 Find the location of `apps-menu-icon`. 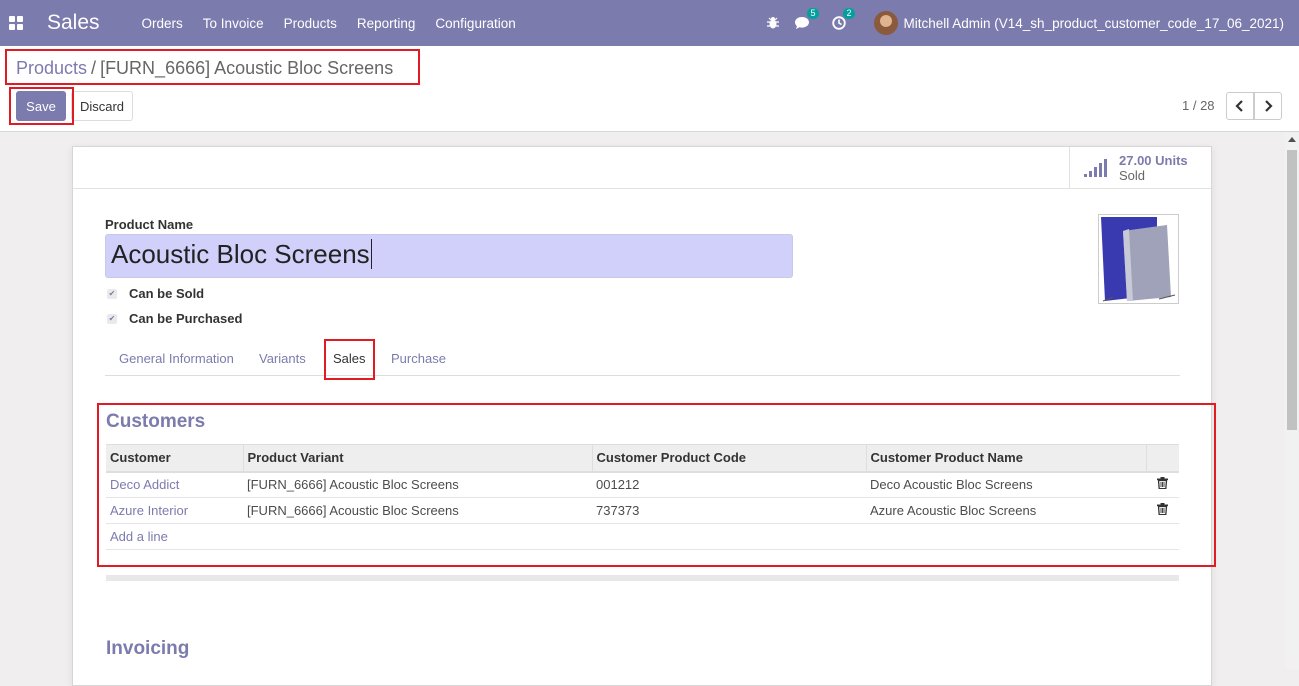

apps-menu-icon is located at coordinates (16, 23).